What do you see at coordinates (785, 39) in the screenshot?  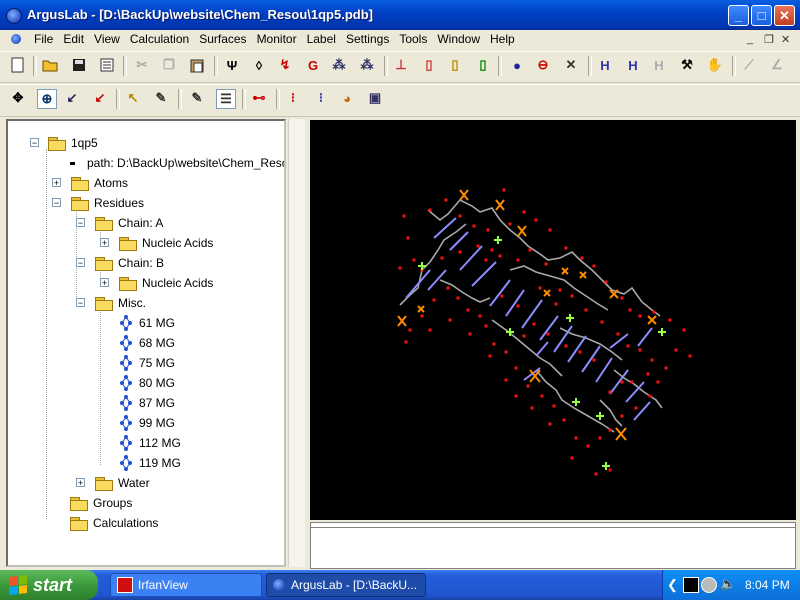 I see `doc-close-icon: ✕` at bounding box center [785, 39].